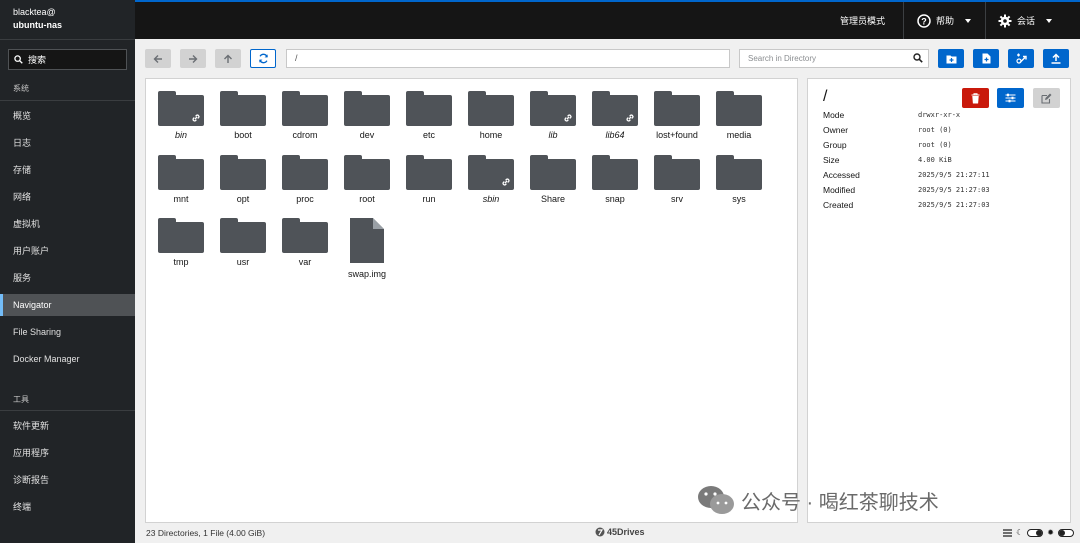  I want to click on session-label: 会话, so click(1026, 21).